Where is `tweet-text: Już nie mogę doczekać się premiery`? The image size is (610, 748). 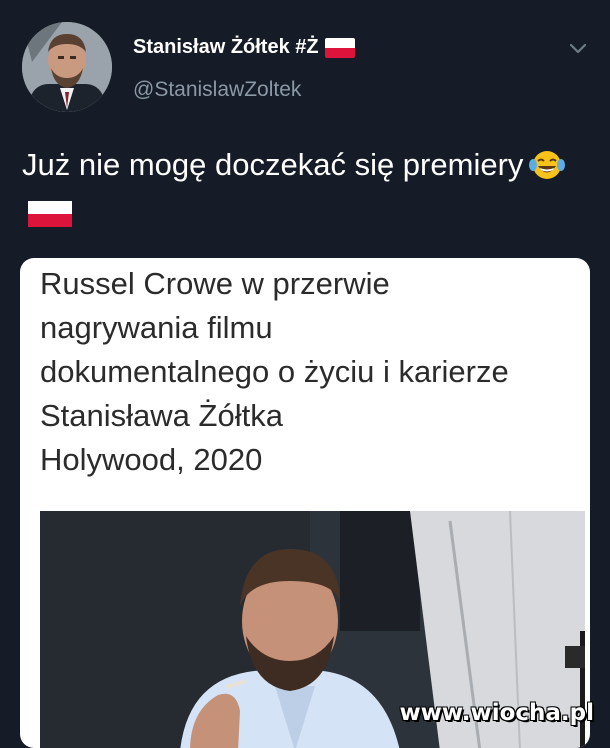
tweet-text: Już nie mogę doczekać się premiery is located at coordinates (302, 192).